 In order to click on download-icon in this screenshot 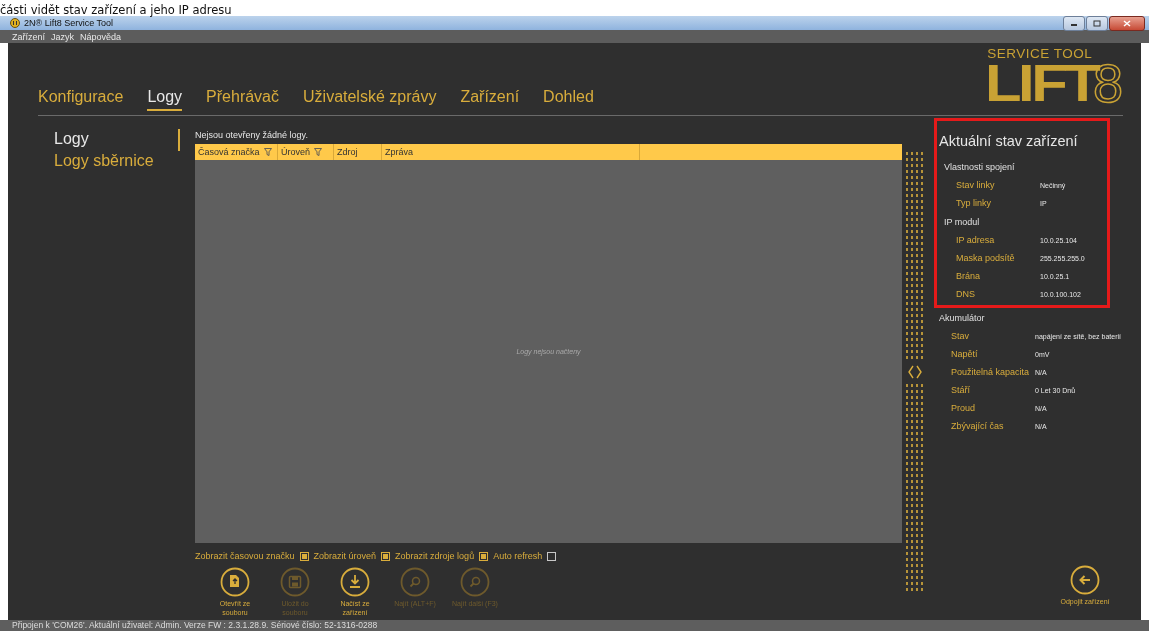, I will do `click(355, 582)`.